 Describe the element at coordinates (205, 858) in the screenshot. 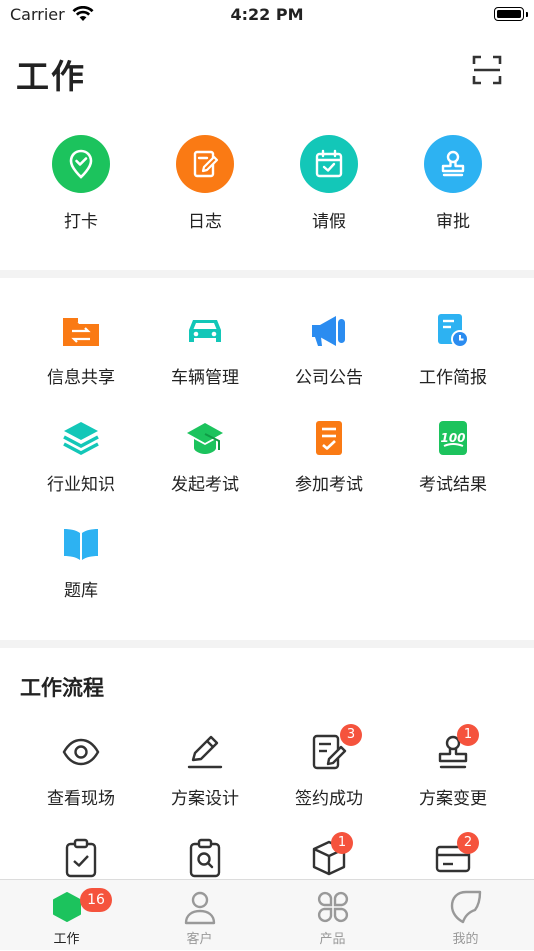

I see `clipboard-search-icon` at that location.